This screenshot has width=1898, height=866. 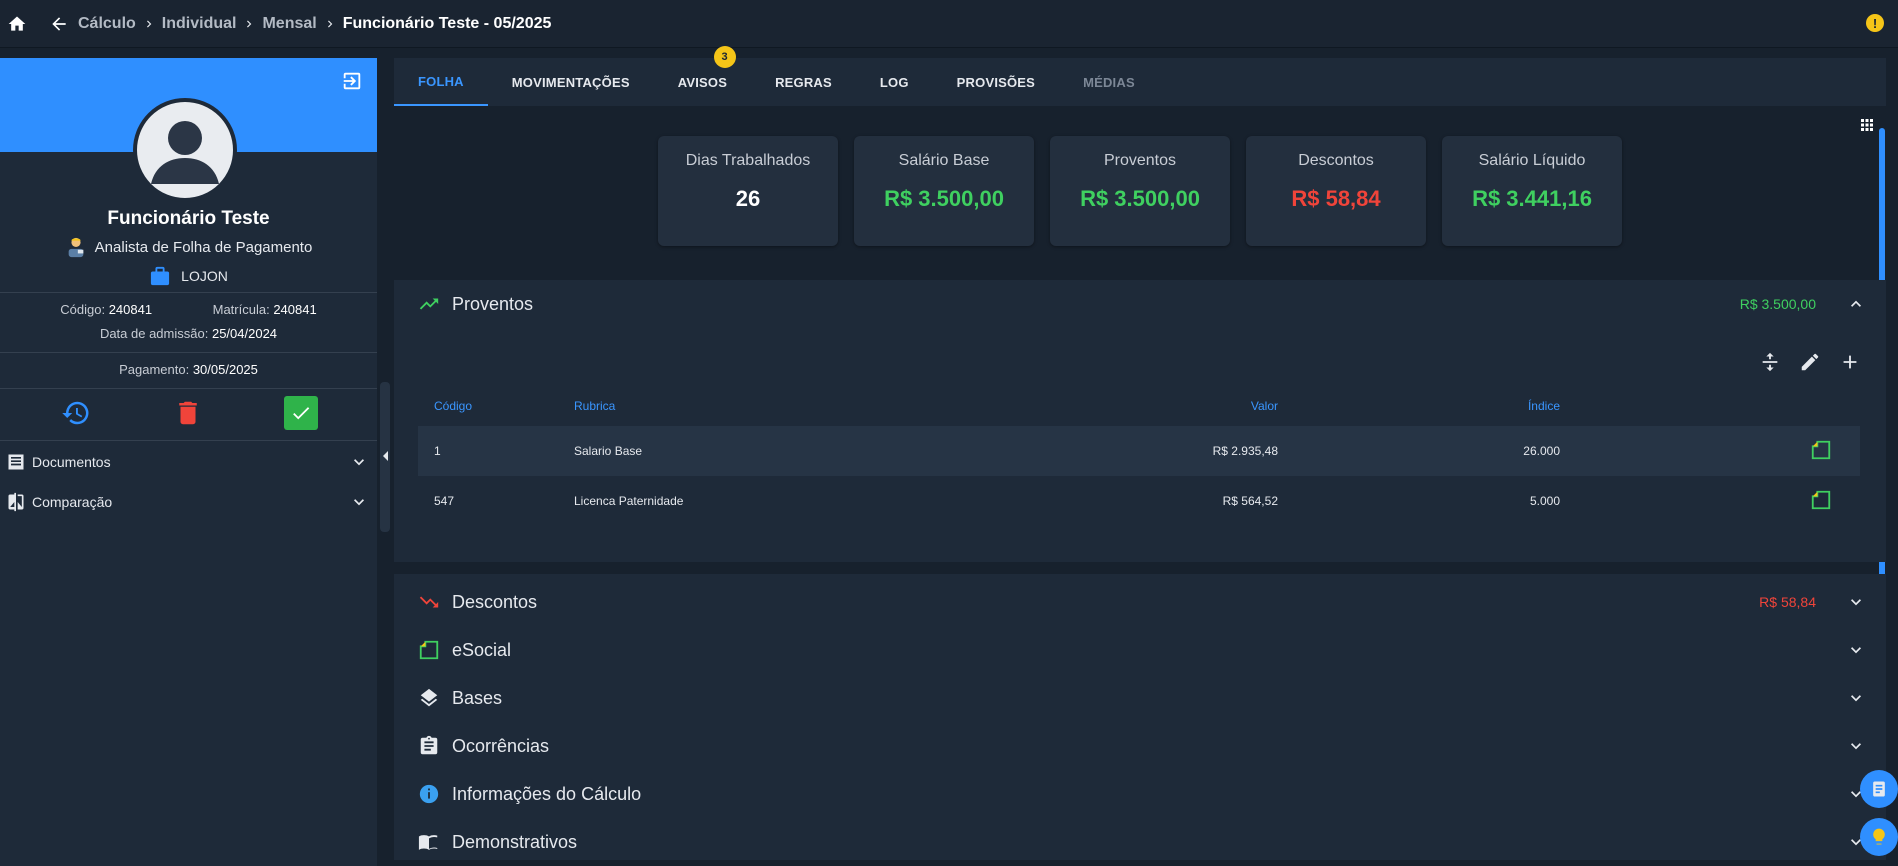 I want to click on floating-tips-button, so click(x=1879, y=837).